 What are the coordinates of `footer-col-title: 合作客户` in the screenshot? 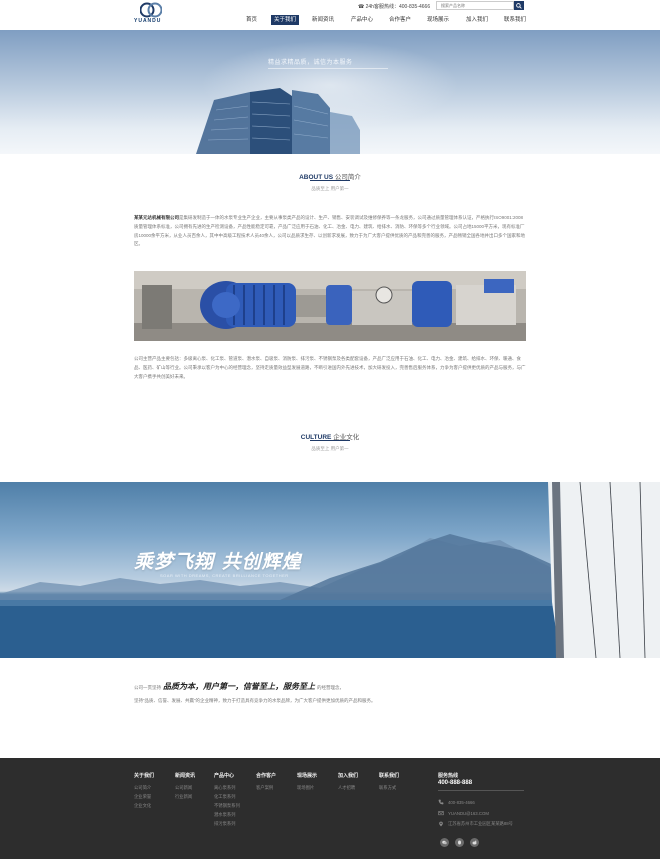 It's located at (266, 775).